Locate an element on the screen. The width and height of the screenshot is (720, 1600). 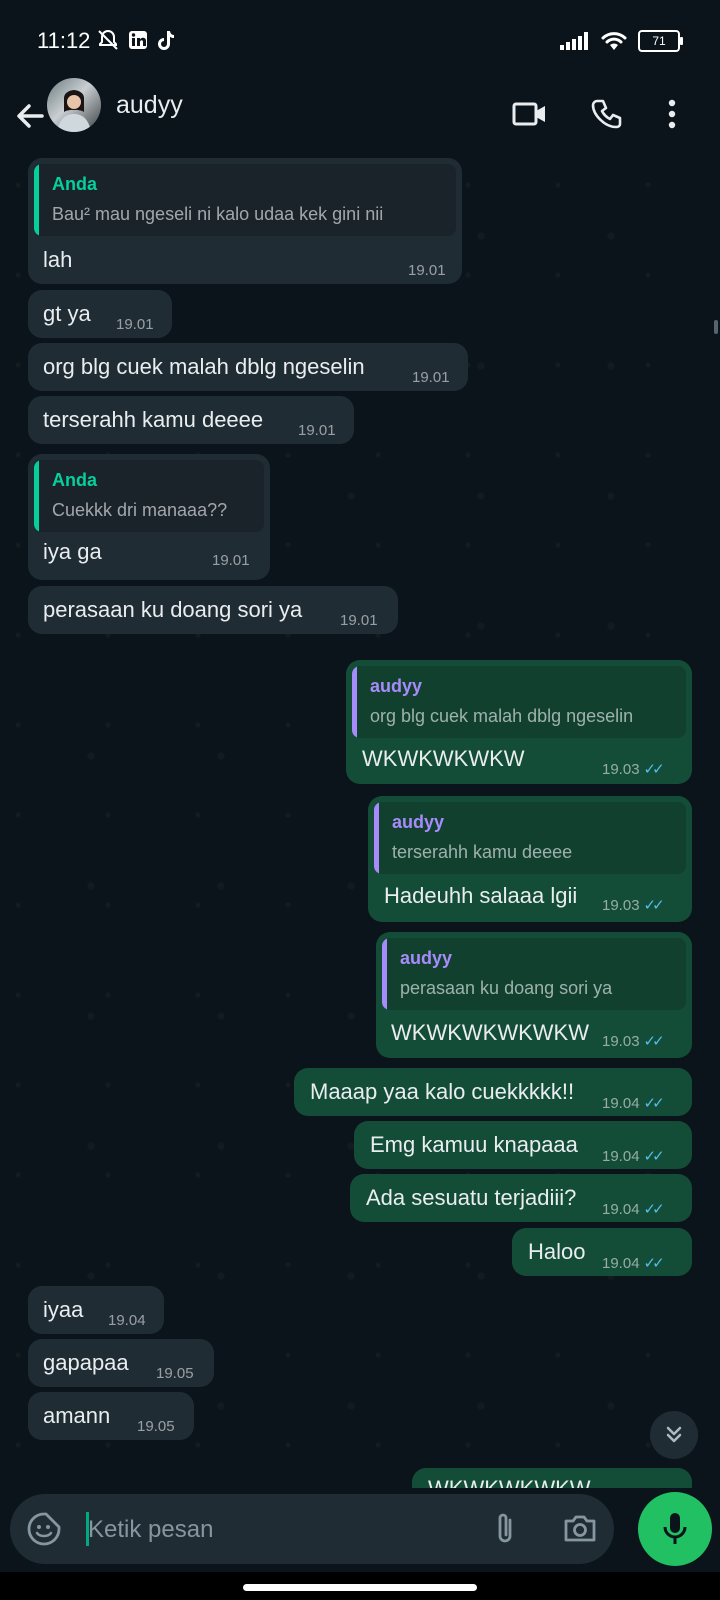
quoted-message: audyy terserahh kamu deeee is located at coordinates (530, 838).